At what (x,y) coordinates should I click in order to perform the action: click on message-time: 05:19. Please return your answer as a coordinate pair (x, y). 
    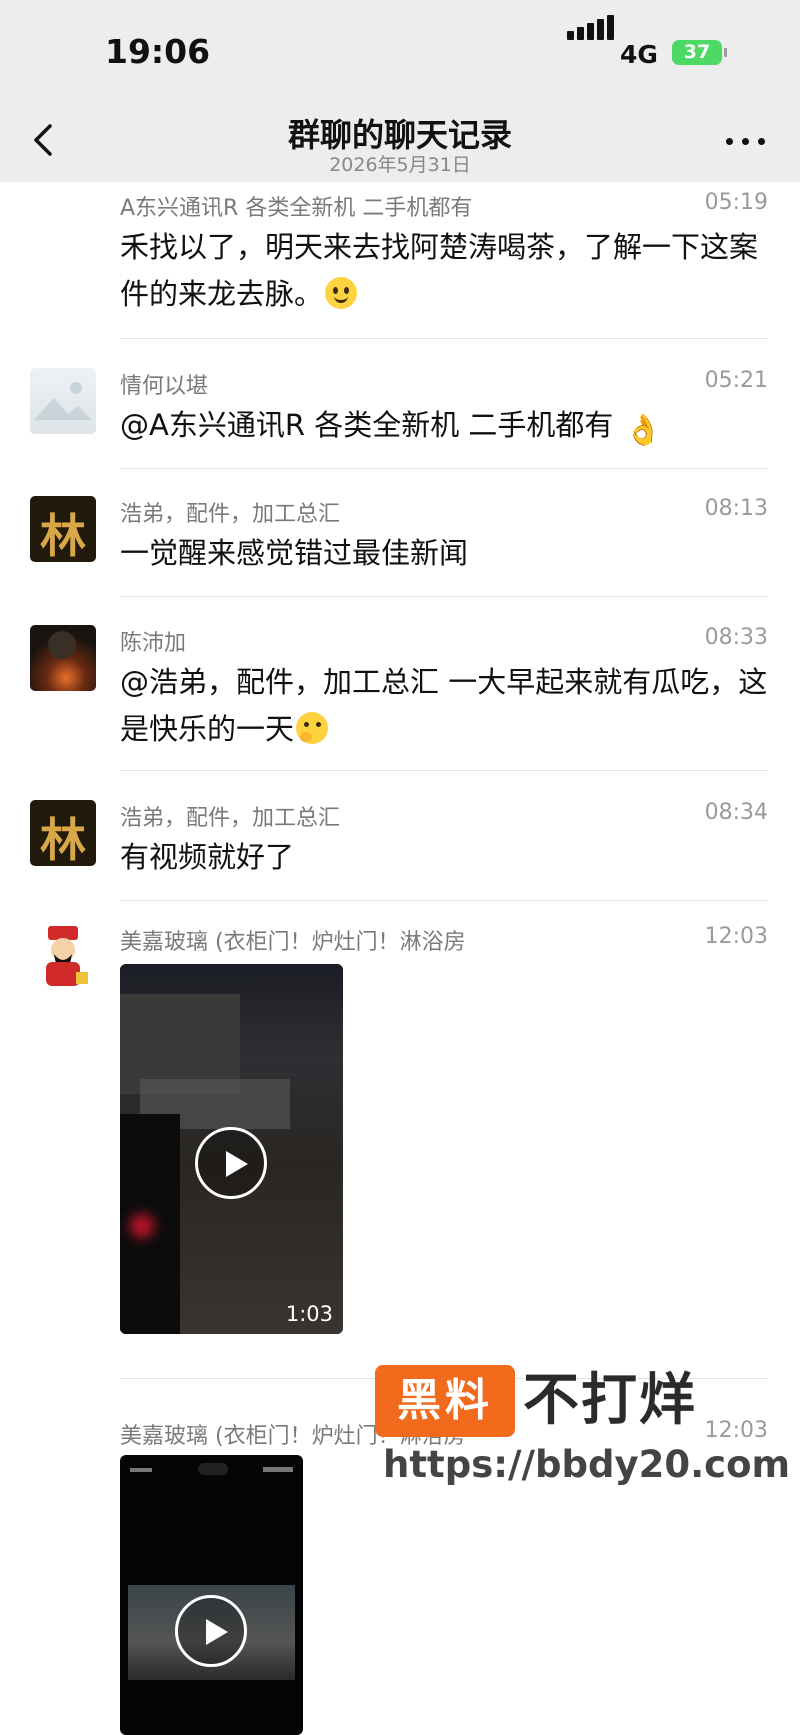
    Looking at the image, I should click on (736, 202).